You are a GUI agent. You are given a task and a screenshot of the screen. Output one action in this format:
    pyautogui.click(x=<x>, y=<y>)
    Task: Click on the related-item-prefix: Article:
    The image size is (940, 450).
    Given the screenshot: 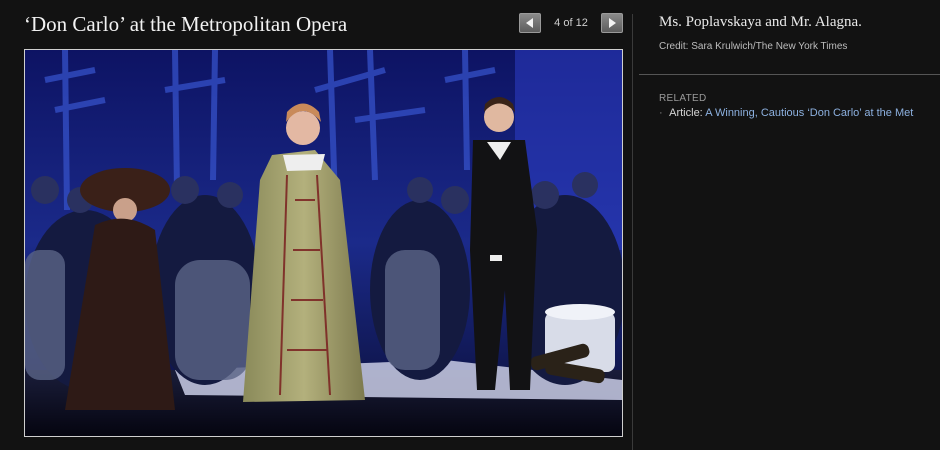 What is the action you would take?
    pyautogui.click(x=686, y=113)
    